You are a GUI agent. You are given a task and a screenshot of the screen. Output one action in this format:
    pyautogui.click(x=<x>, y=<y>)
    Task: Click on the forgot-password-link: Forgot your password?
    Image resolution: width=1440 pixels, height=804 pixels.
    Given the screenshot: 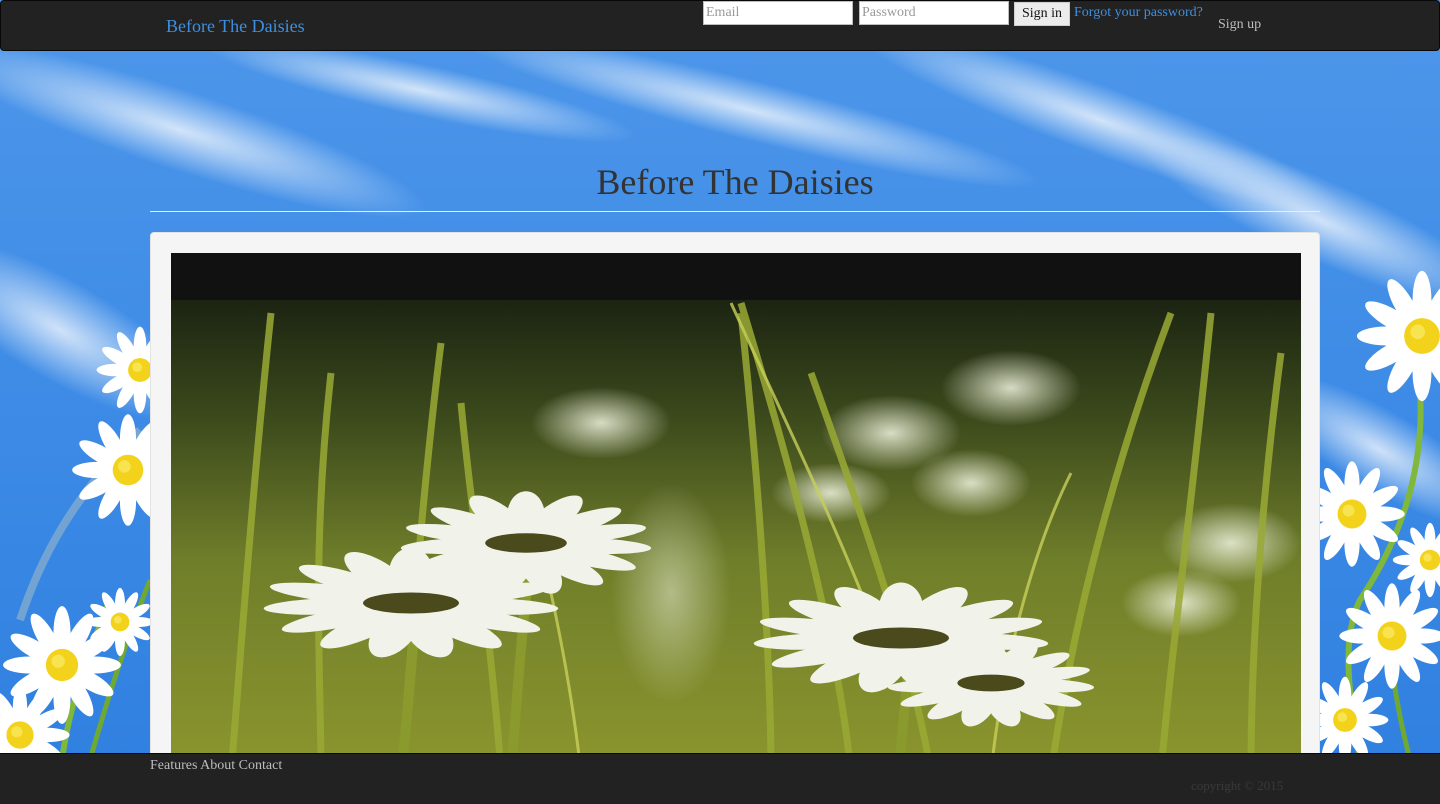 What is the action you would take?
    pyautogui.click(x=1138, y=13)
    